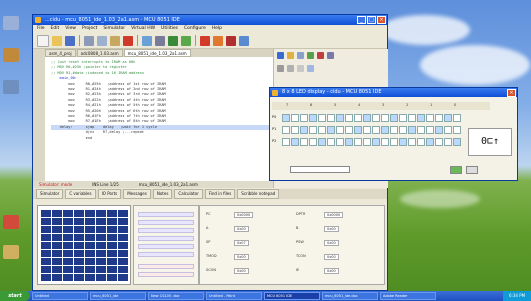 This screenshot has height=301, width=531. I want to click on taskbar-button: MCU 8051 IDE, so click(292, 296).